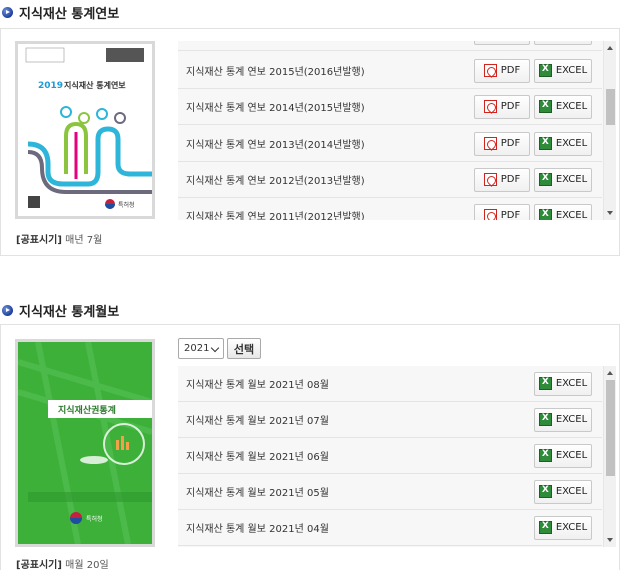 The height and width of the screenshot is (571, 620). What do you see at coordinates (50, 86) in the screenshot?
I see `annual-cover-year: 2019` at bounding box center [50, 86].